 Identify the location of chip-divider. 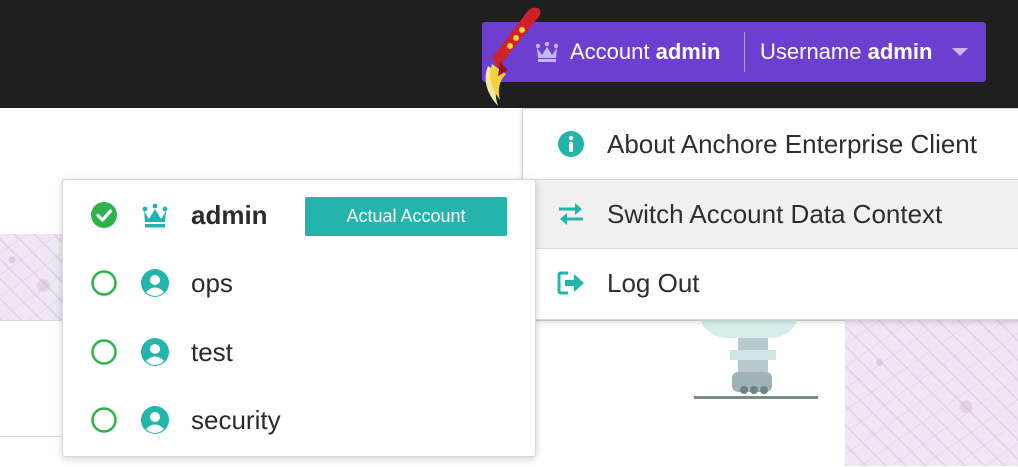
(744, 52).